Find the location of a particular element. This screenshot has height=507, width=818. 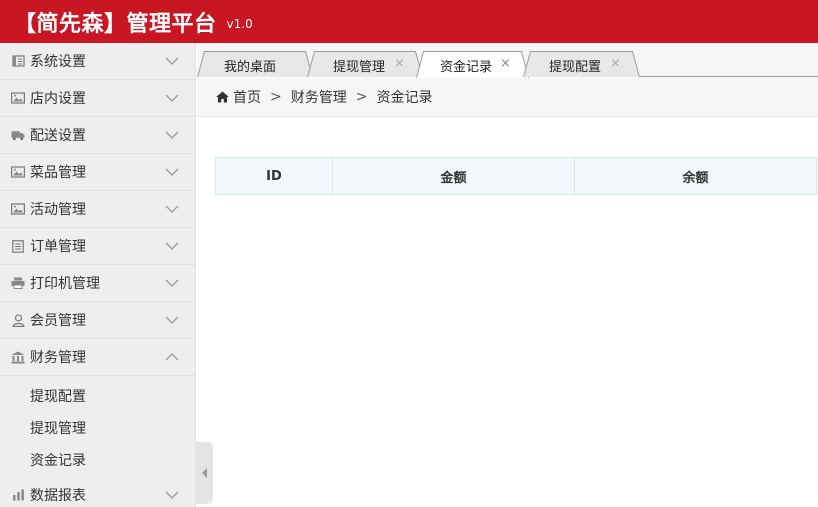

sidebar-item-dish-management: 菜品管理 is located at coordinates (97, 172).